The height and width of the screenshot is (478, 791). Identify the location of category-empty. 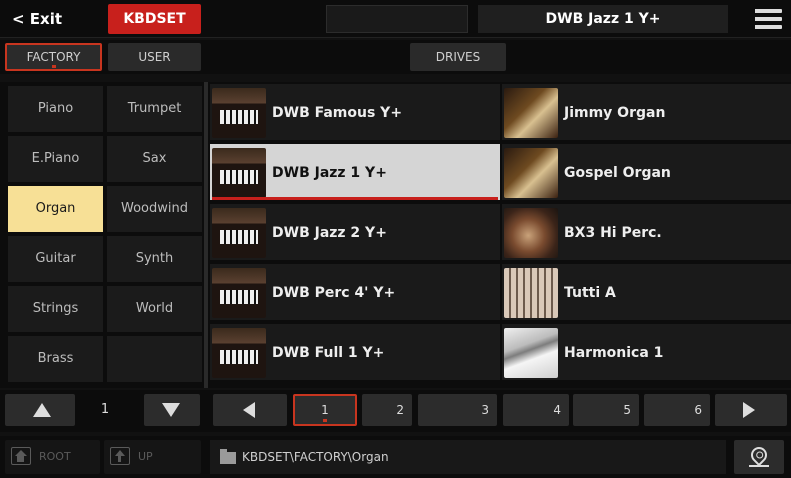
(154, 359).